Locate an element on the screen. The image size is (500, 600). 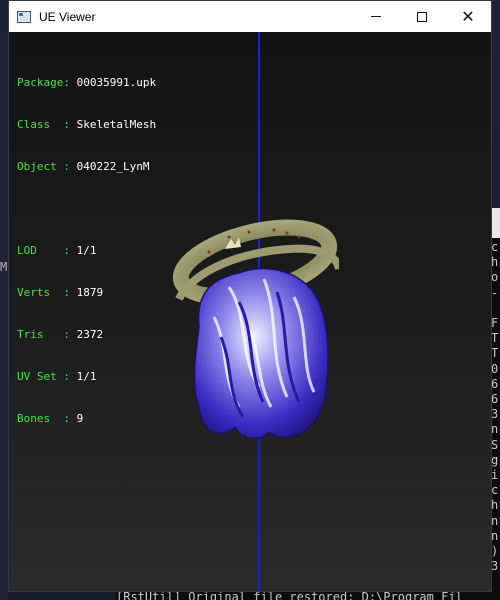
info-label: Class : is located at coordinates (47, 124).